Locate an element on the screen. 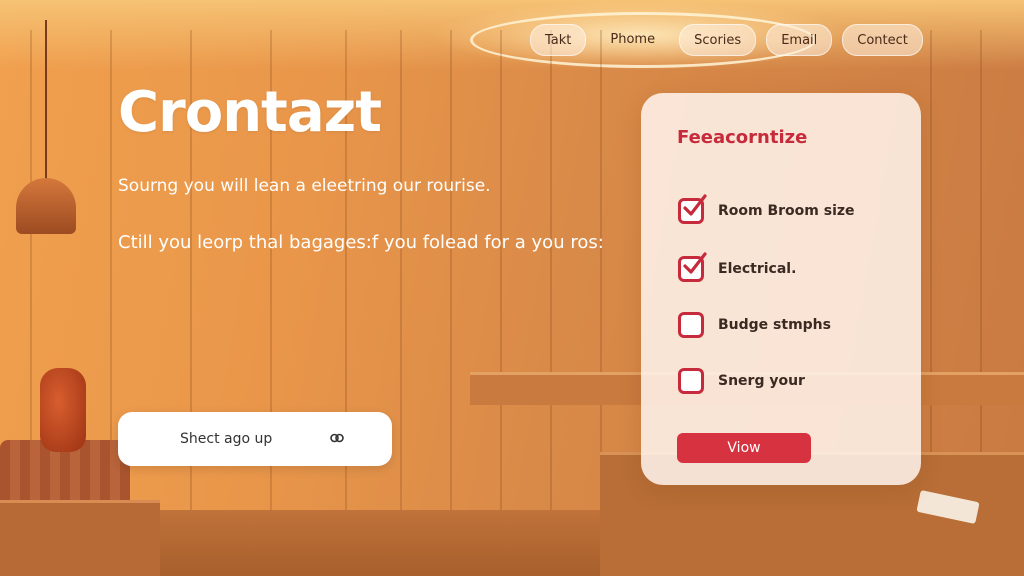 This screenshot has width=1024, height=576. option-electrical: Electrical. is located at coordinates (737, 267).